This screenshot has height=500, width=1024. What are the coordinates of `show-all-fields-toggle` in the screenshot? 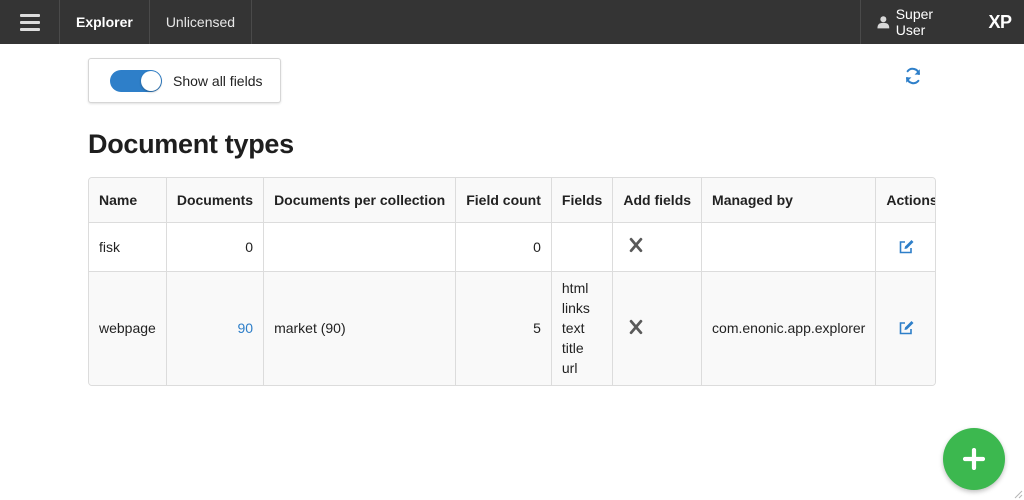 It's located at (136, 80).